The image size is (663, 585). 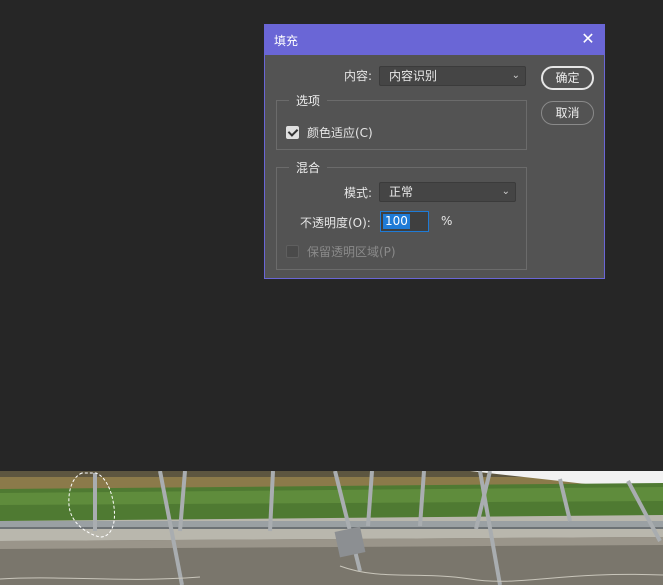 What do you see at coordinates (447, 221) in the screenshot?
I see `opacity-unit: %` at bounding box center [447, 221].